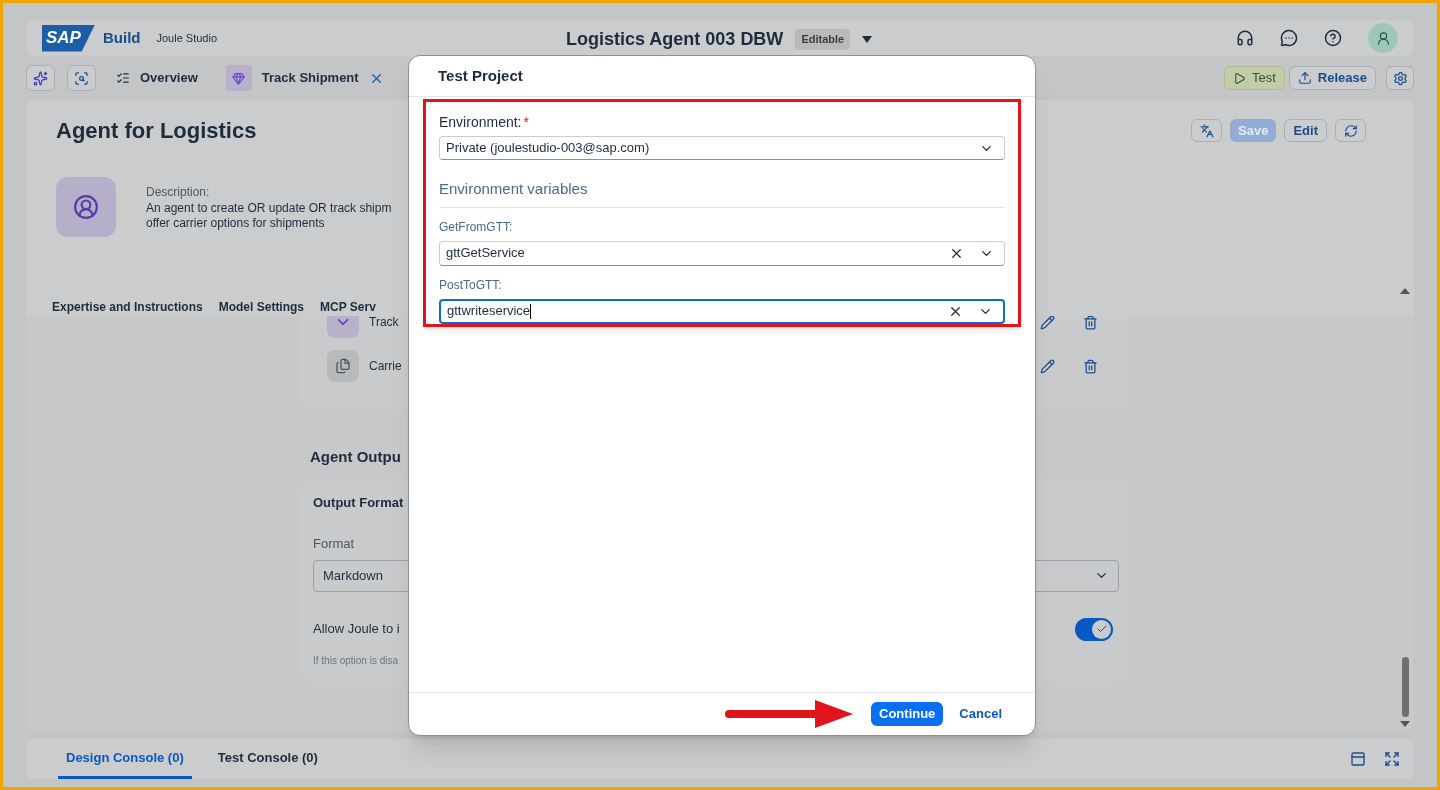 This screenshot has height=790, width=1440. I want to click on tool-name: Track, so click(384, 322).